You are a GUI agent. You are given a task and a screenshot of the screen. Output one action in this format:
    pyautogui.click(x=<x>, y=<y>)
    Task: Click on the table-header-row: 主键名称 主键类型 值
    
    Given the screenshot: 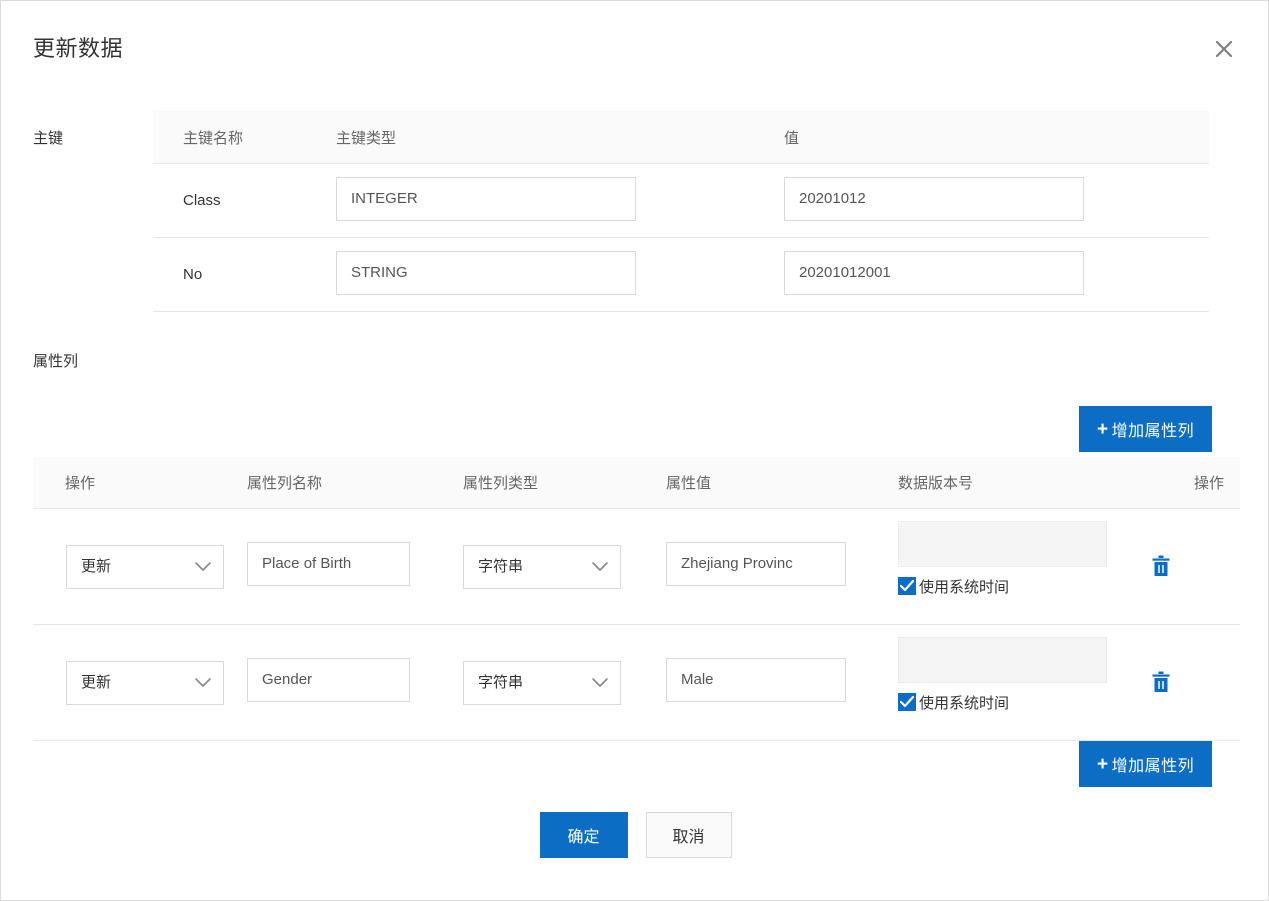 What is the action you would take?
    pyautogui.click(x=681, y=137)
    